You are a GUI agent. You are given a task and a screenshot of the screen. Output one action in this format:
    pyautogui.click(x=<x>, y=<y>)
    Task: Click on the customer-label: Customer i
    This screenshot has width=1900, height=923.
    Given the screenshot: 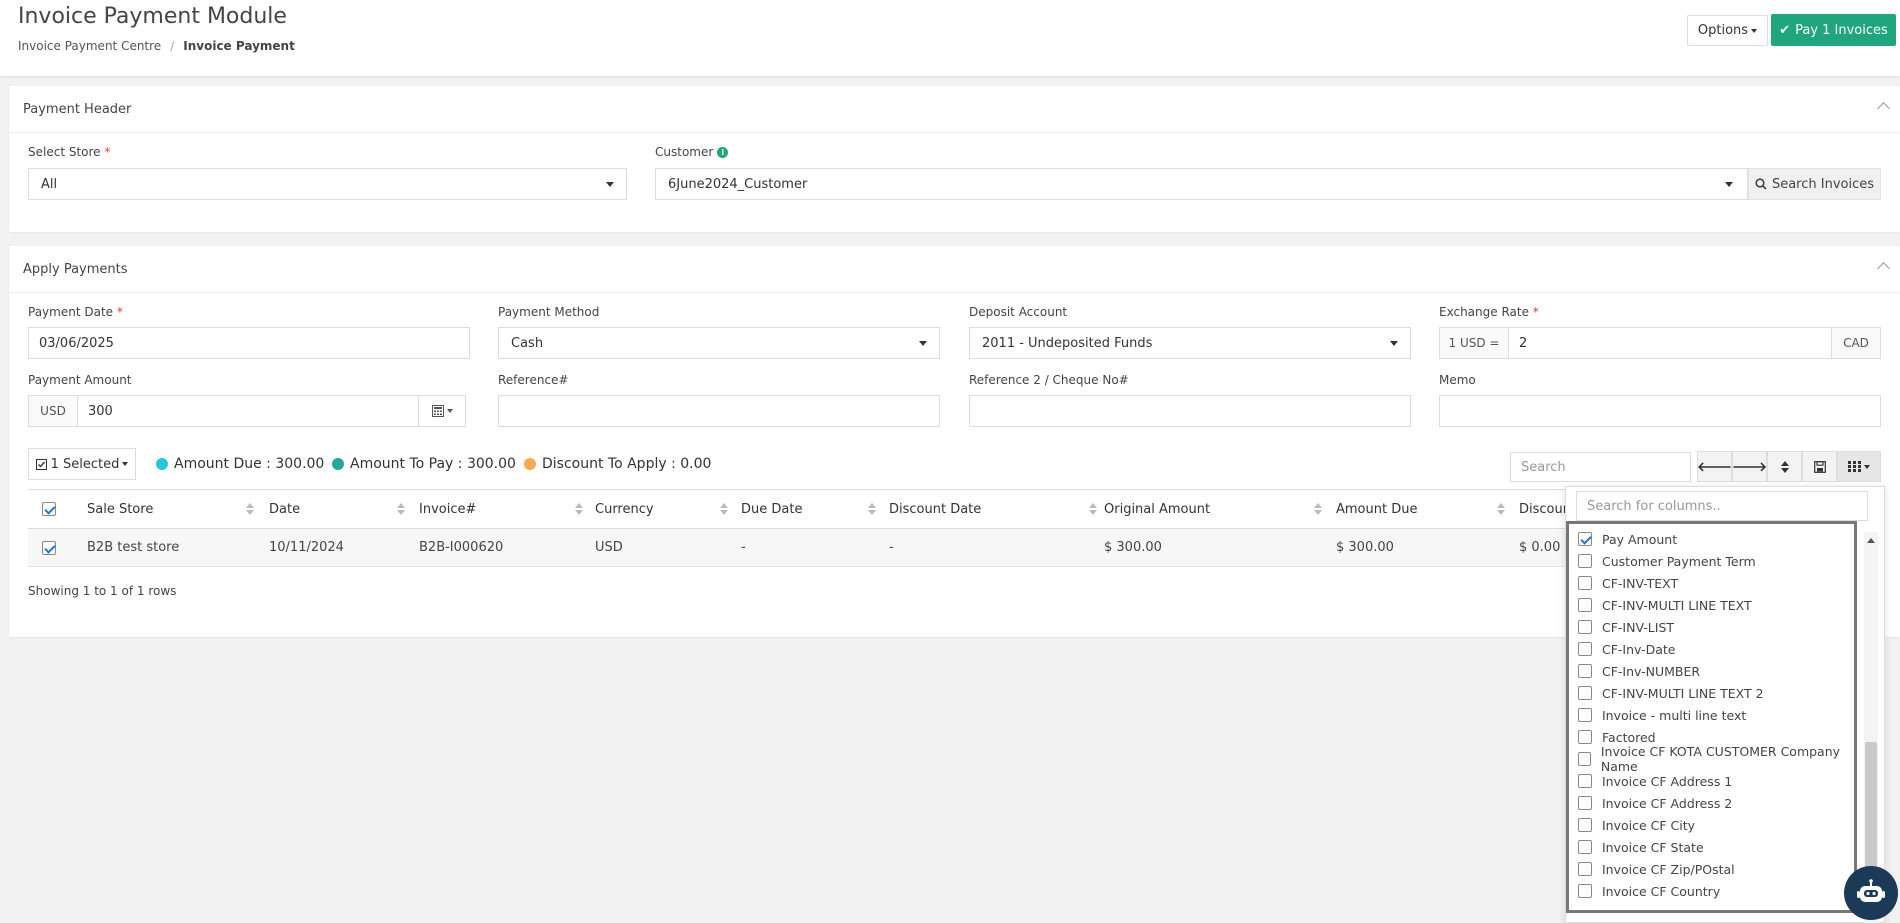 What is the action you would take?
    pyautogui.click(x=692, y=152)
    